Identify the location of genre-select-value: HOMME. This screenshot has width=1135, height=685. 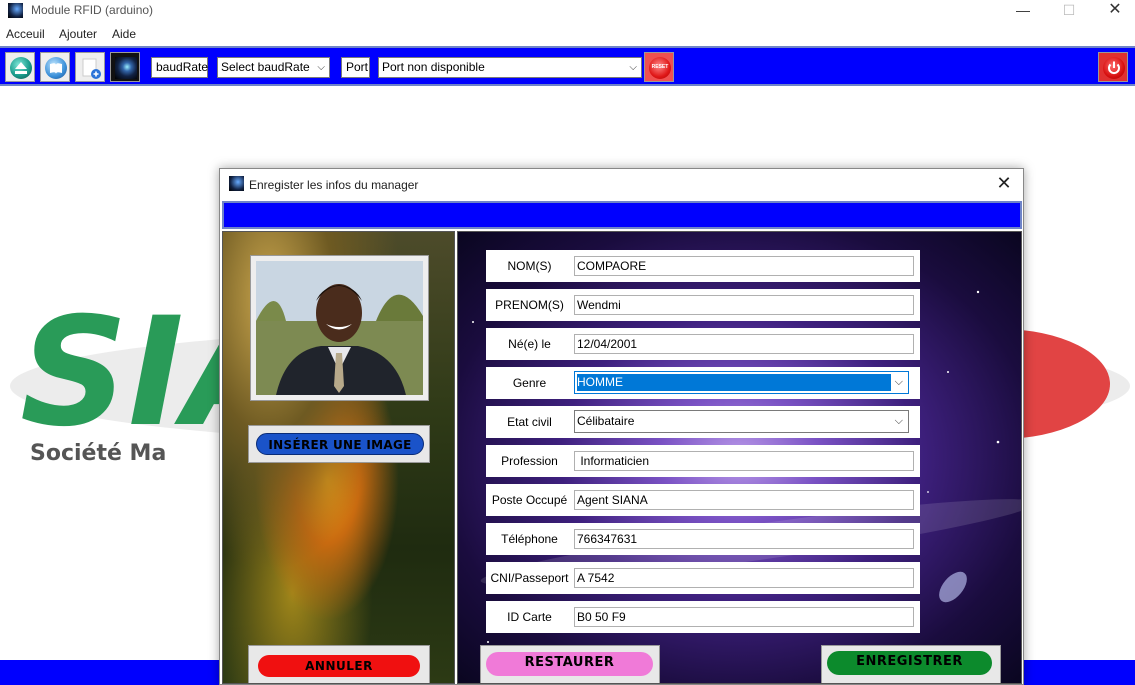
(734, 382).